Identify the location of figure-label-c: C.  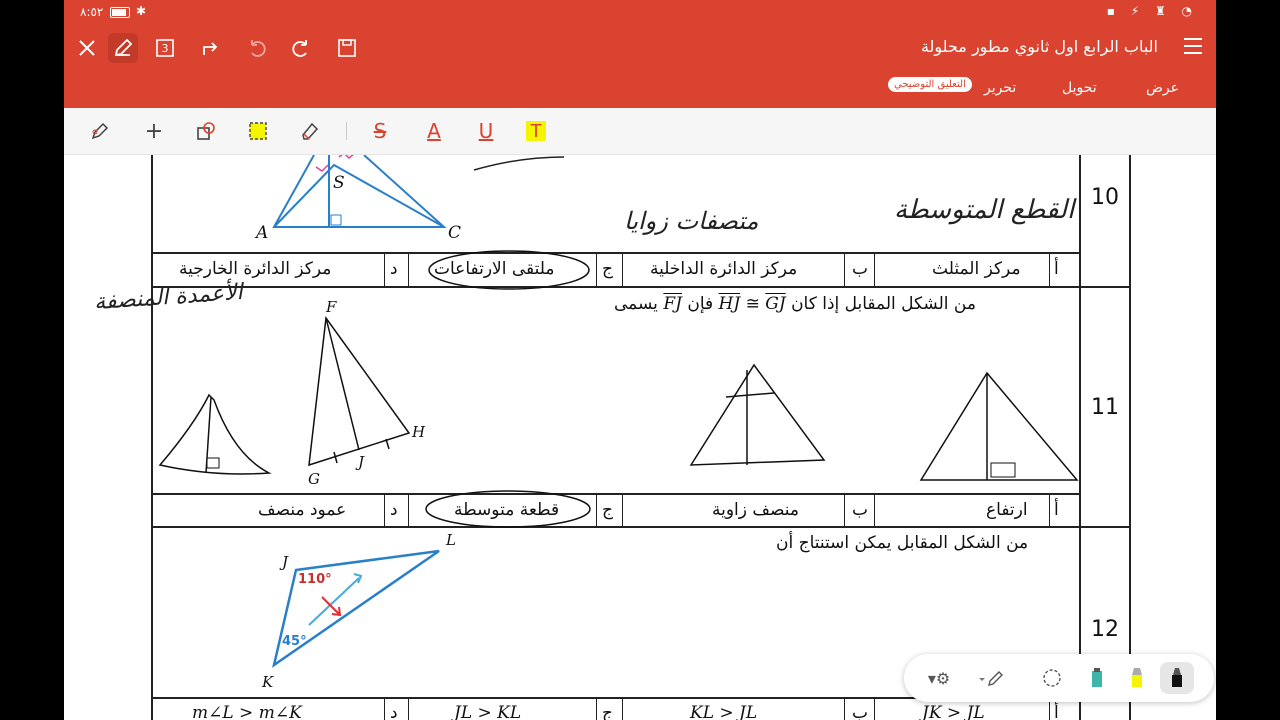
(455, 233).